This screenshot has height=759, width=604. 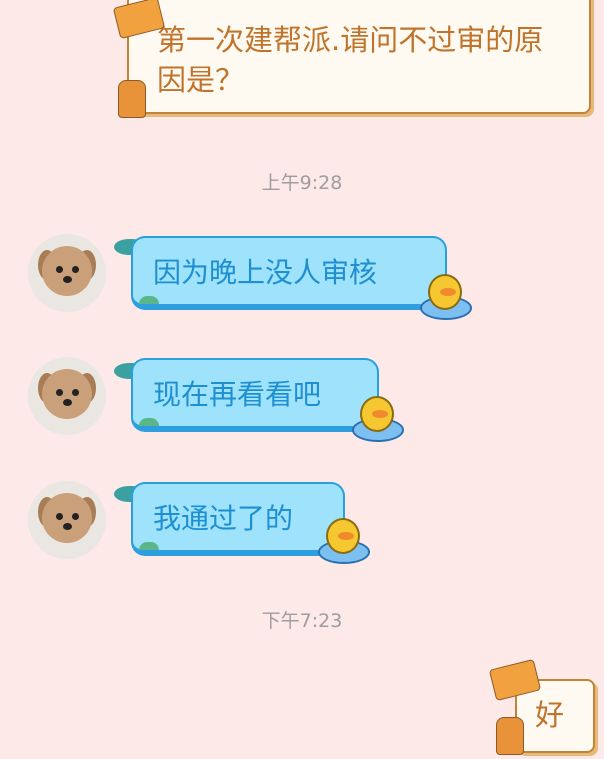 I want to click on sent-message-text: 好, so click(x=550, y=715).